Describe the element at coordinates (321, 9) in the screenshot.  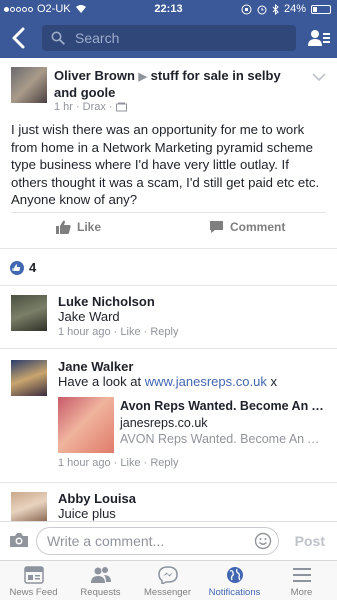
I see `battery-icon` at that location.